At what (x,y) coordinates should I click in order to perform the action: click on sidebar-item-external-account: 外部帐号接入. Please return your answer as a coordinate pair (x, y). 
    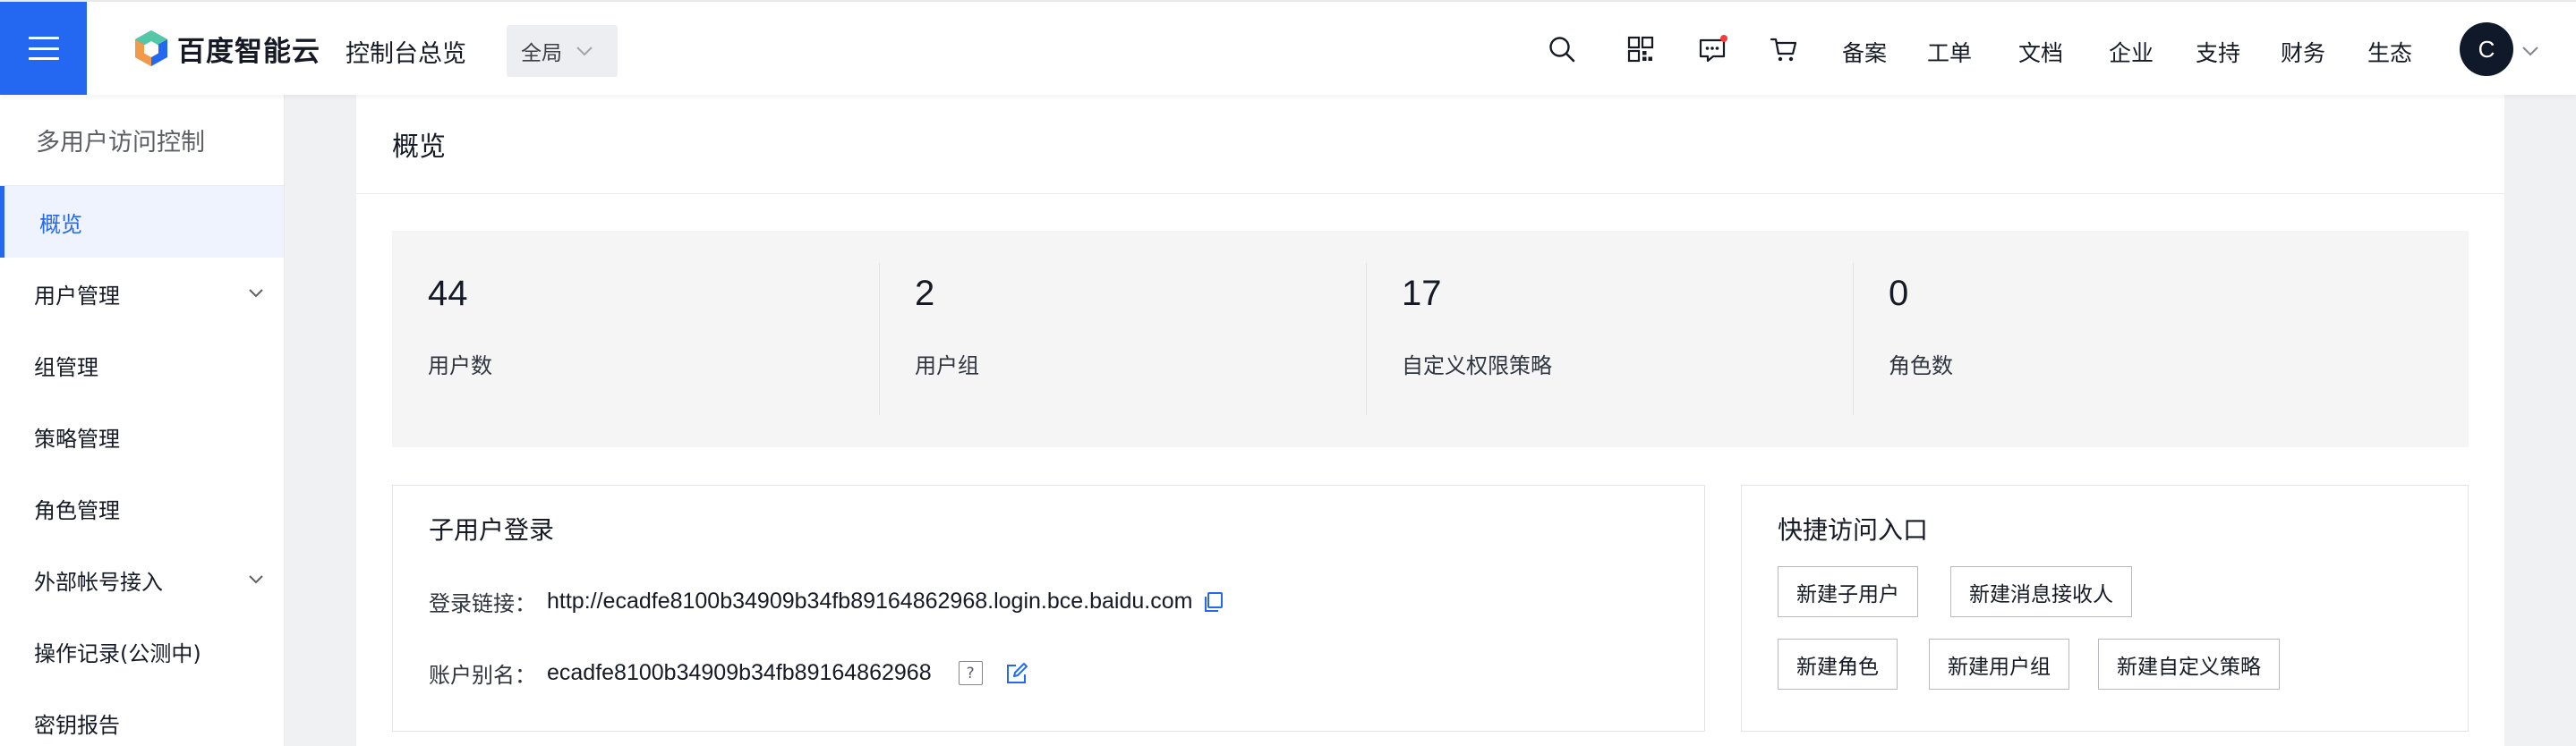
    Looking at the image, I should click on (142, 579).